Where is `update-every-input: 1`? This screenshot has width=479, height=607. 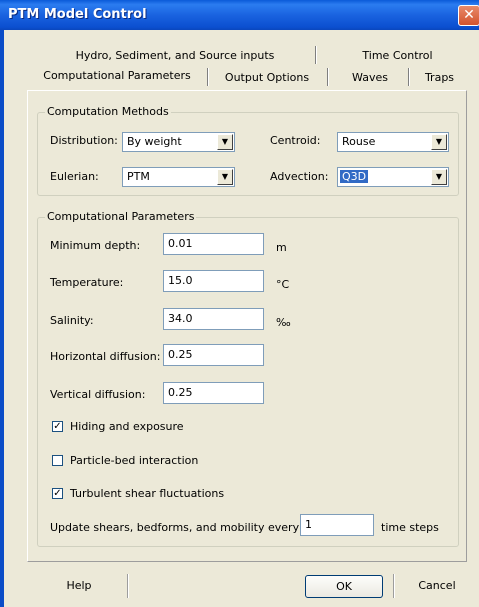 update-every-input: 1 is located at coordinates (337, 525).